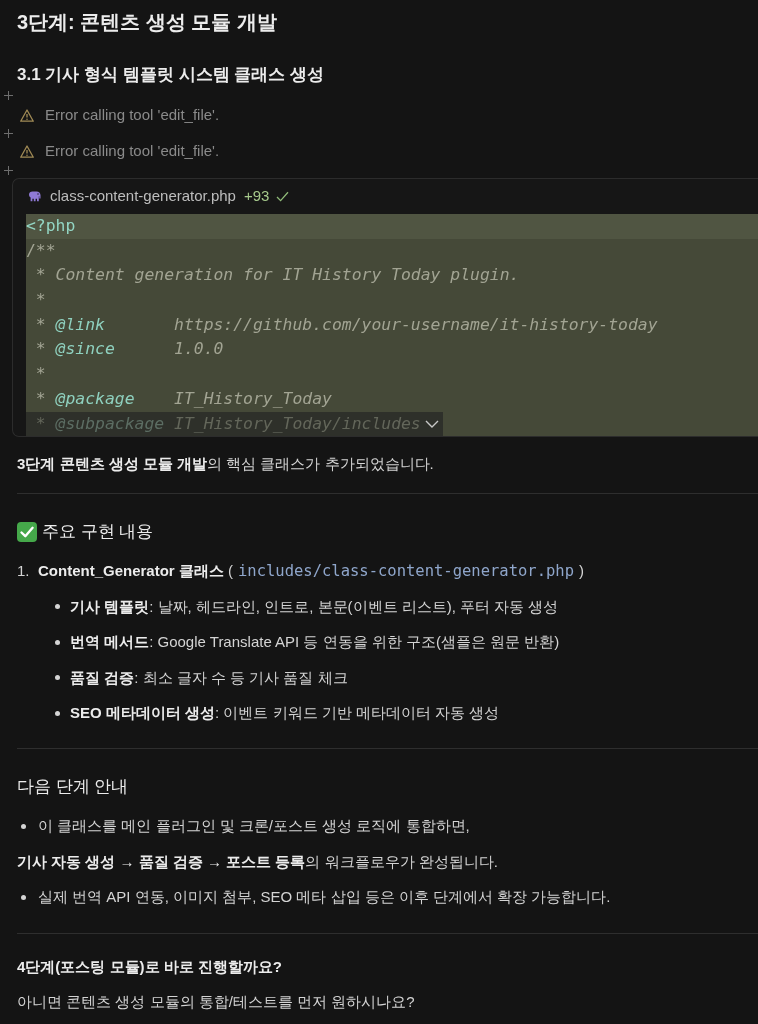  I want to click on bullet-text: 실제 번역 API 연동, 이미지 첨부, SEO 메타 삽입 등은 이후 단계에서 확장 가능합니다., so click(324, 897).